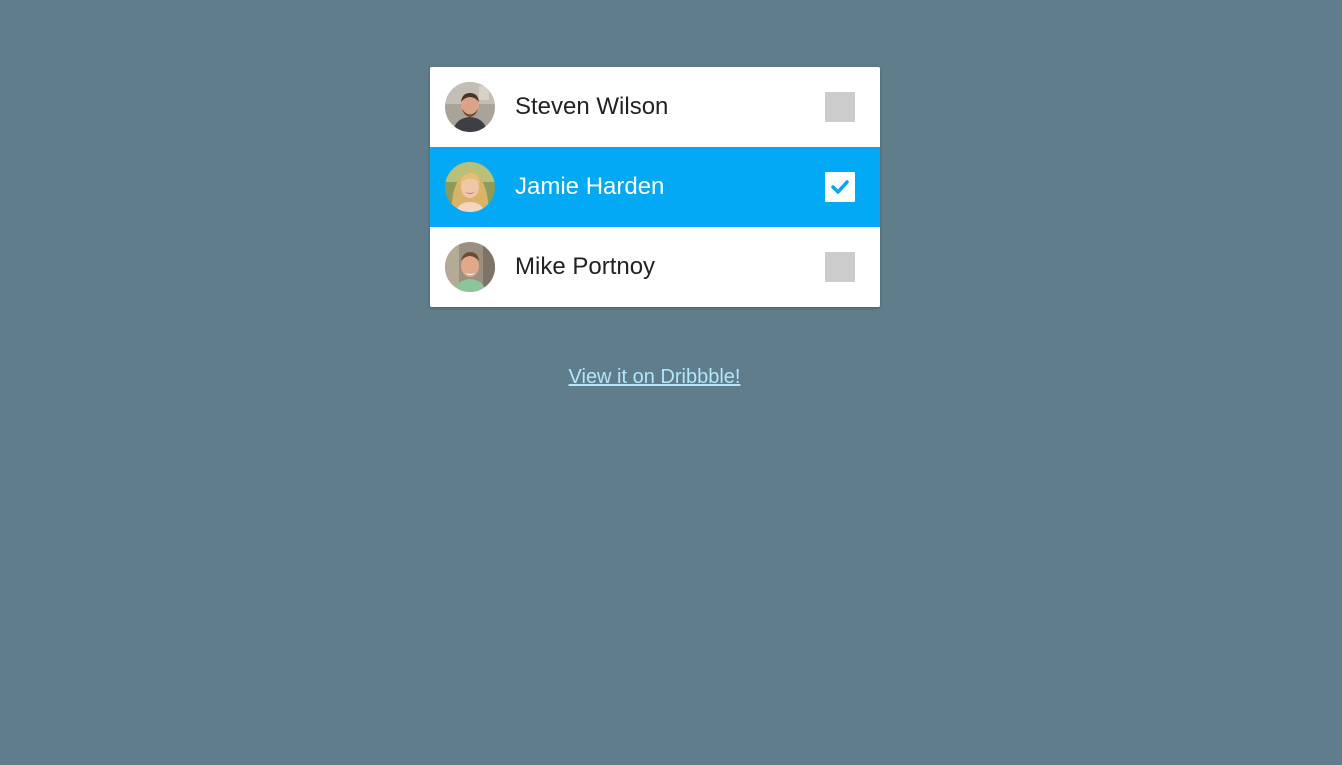 This screenshot has height=765, width=1342. I want to click on check-icon, so click(840, 187).